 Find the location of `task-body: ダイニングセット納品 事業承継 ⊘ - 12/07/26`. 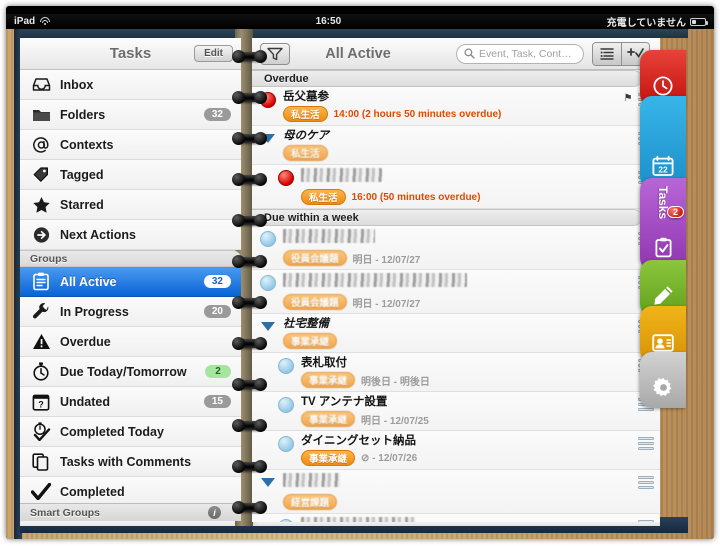

task-body: ダイニングセット納品 事業承継 ⊘ - 12/07/26 is located at coordinates (468, 450).